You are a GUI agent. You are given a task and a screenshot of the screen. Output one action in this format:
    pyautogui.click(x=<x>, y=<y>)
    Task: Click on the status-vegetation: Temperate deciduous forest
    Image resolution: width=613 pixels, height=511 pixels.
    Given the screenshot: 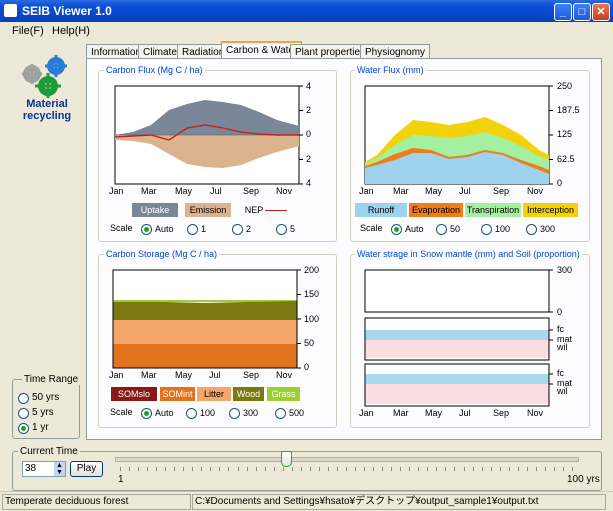 What is the action you would take?
    pyautogui.click(x=96, y=502)
    